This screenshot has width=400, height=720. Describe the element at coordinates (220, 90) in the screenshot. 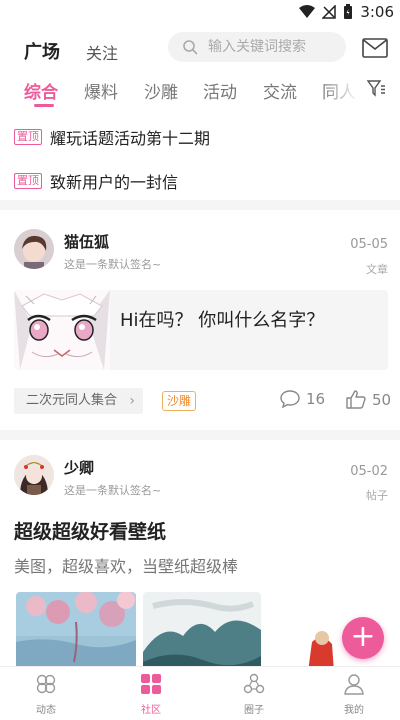

I see `category-tab-events: 活动` at that location.